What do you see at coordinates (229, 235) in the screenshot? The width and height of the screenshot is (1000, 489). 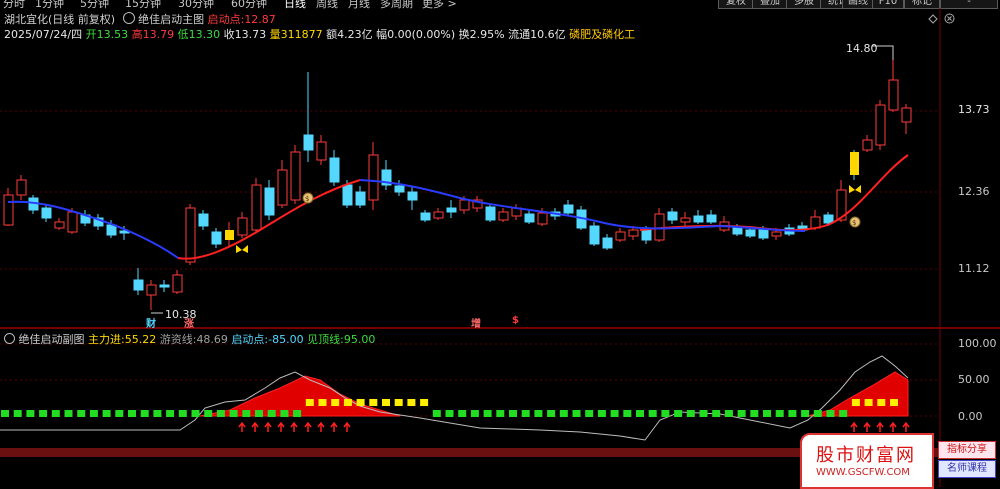 I see `candle-body-highlight` at bounding box center [229, 235].